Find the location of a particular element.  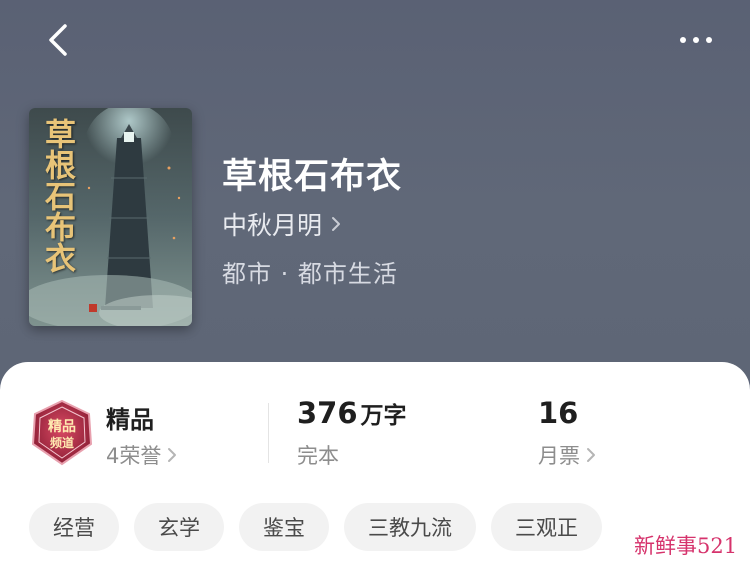

more-dots-icon is located at coordinates (683, 40).